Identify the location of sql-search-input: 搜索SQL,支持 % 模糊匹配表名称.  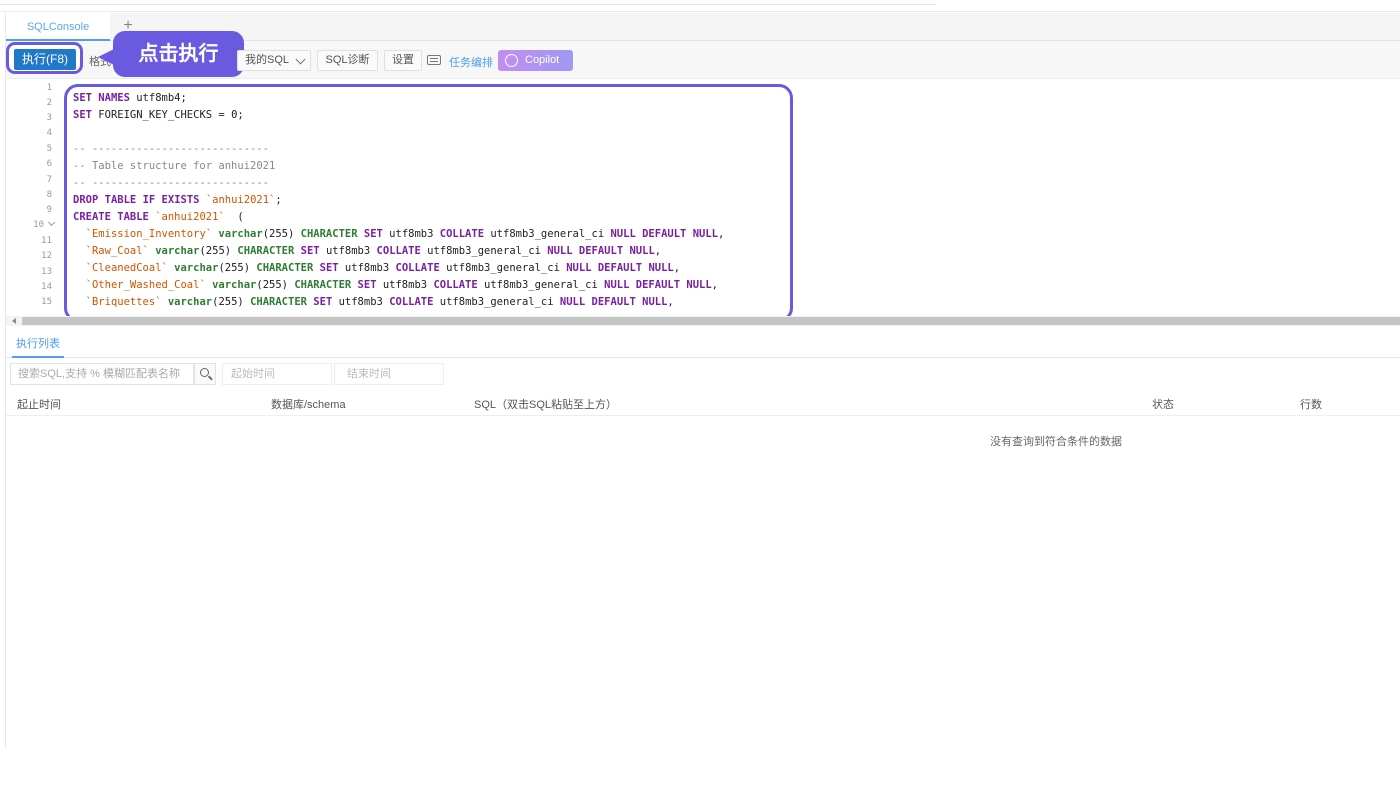
(102, 374).